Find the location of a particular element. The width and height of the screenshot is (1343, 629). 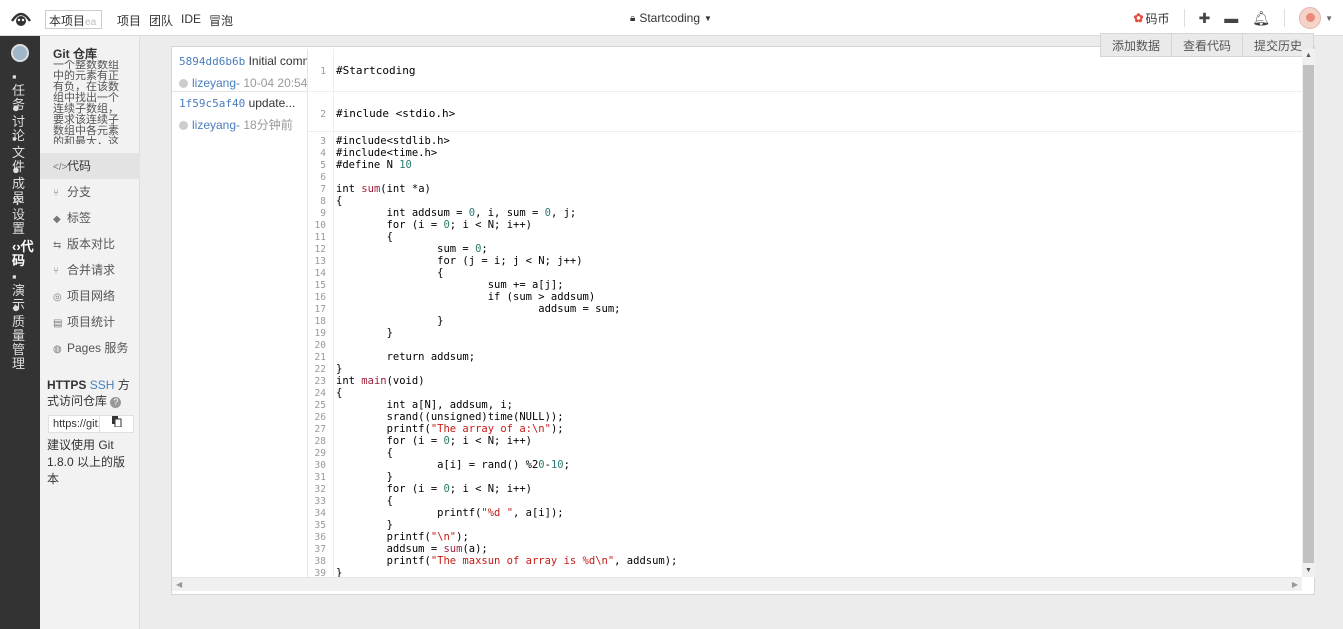

code-line: 12 sum = 0; is located at coordinates (804, 249).